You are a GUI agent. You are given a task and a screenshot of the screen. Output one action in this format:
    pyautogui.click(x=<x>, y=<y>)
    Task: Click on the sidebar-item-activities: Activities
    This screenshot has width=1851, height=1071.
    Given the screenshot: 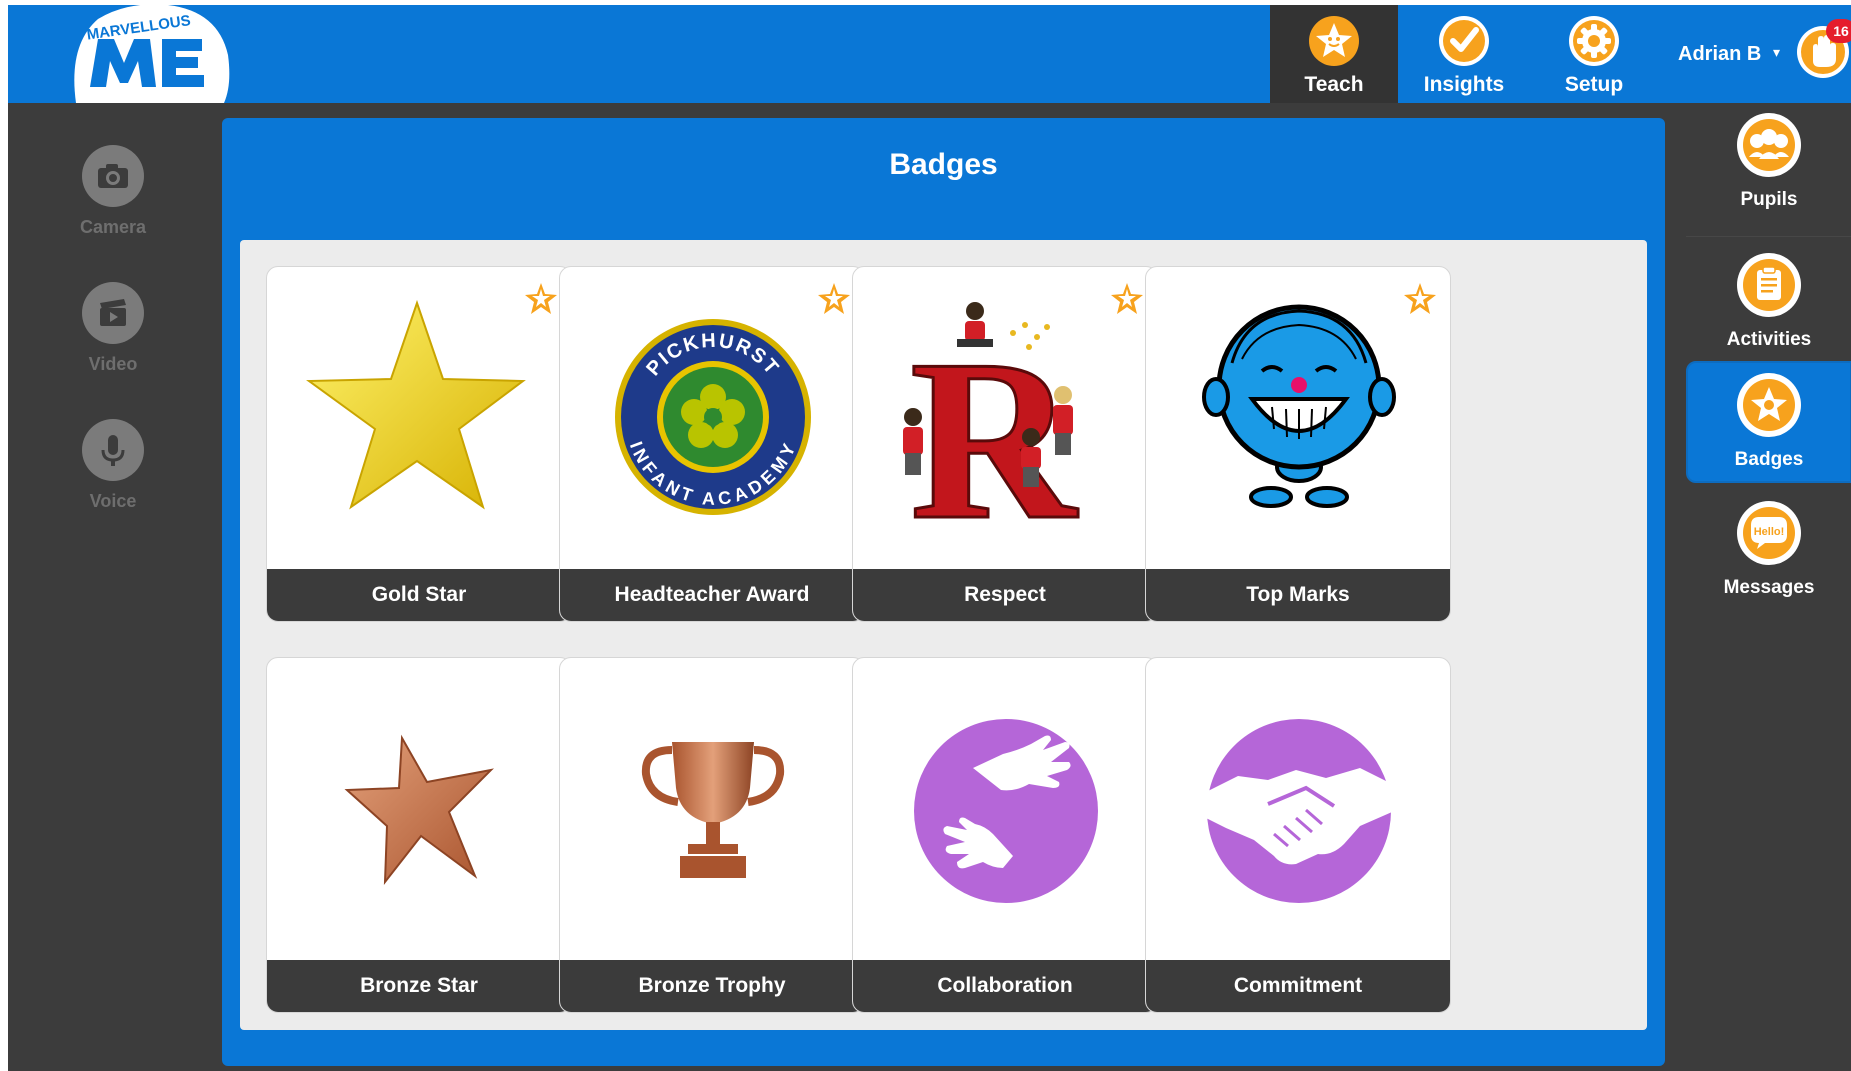 What is the action you would take?
    pyautogui.click(x=1768, y=310)
    